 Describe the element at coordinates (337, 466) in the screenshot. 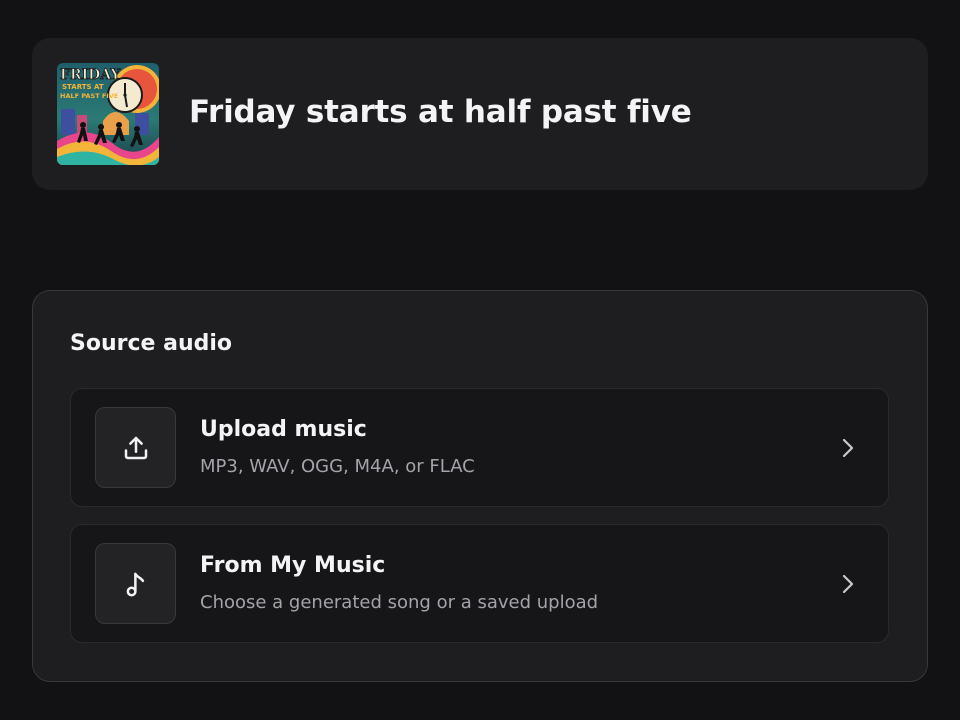

I see `upload-music-subtitle: MP3, WAV, OGG, M4A, or FLAC` at that location.